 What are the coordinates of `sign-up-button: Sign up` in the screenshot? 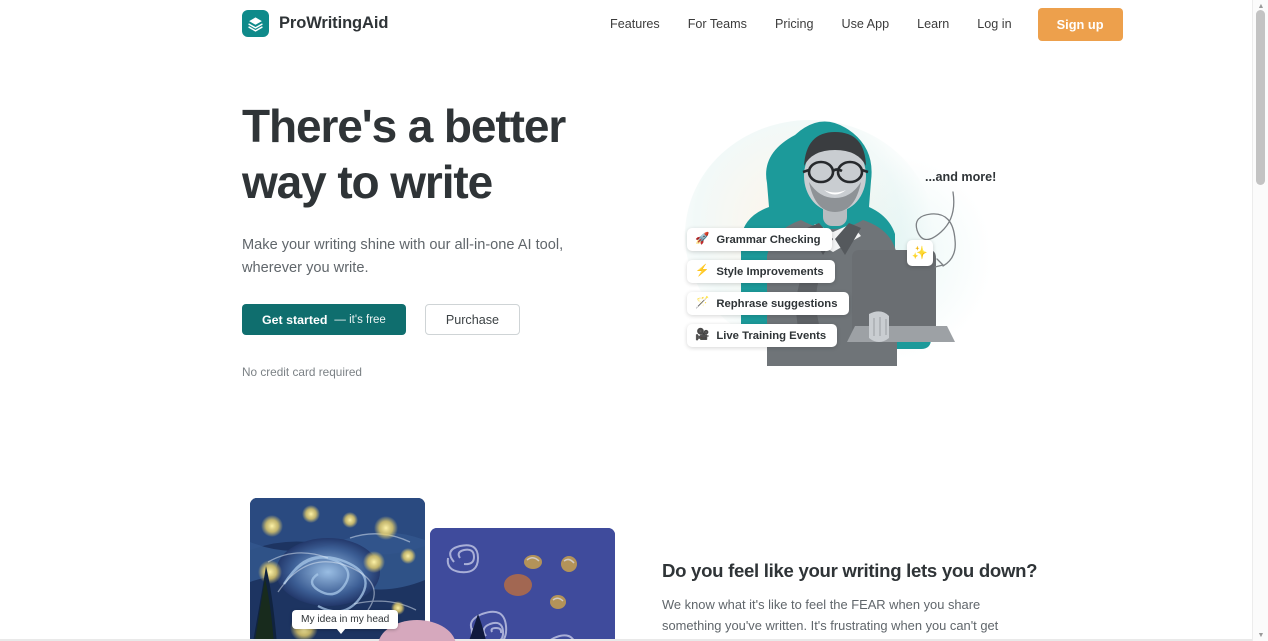 It's located at (1080, 24).